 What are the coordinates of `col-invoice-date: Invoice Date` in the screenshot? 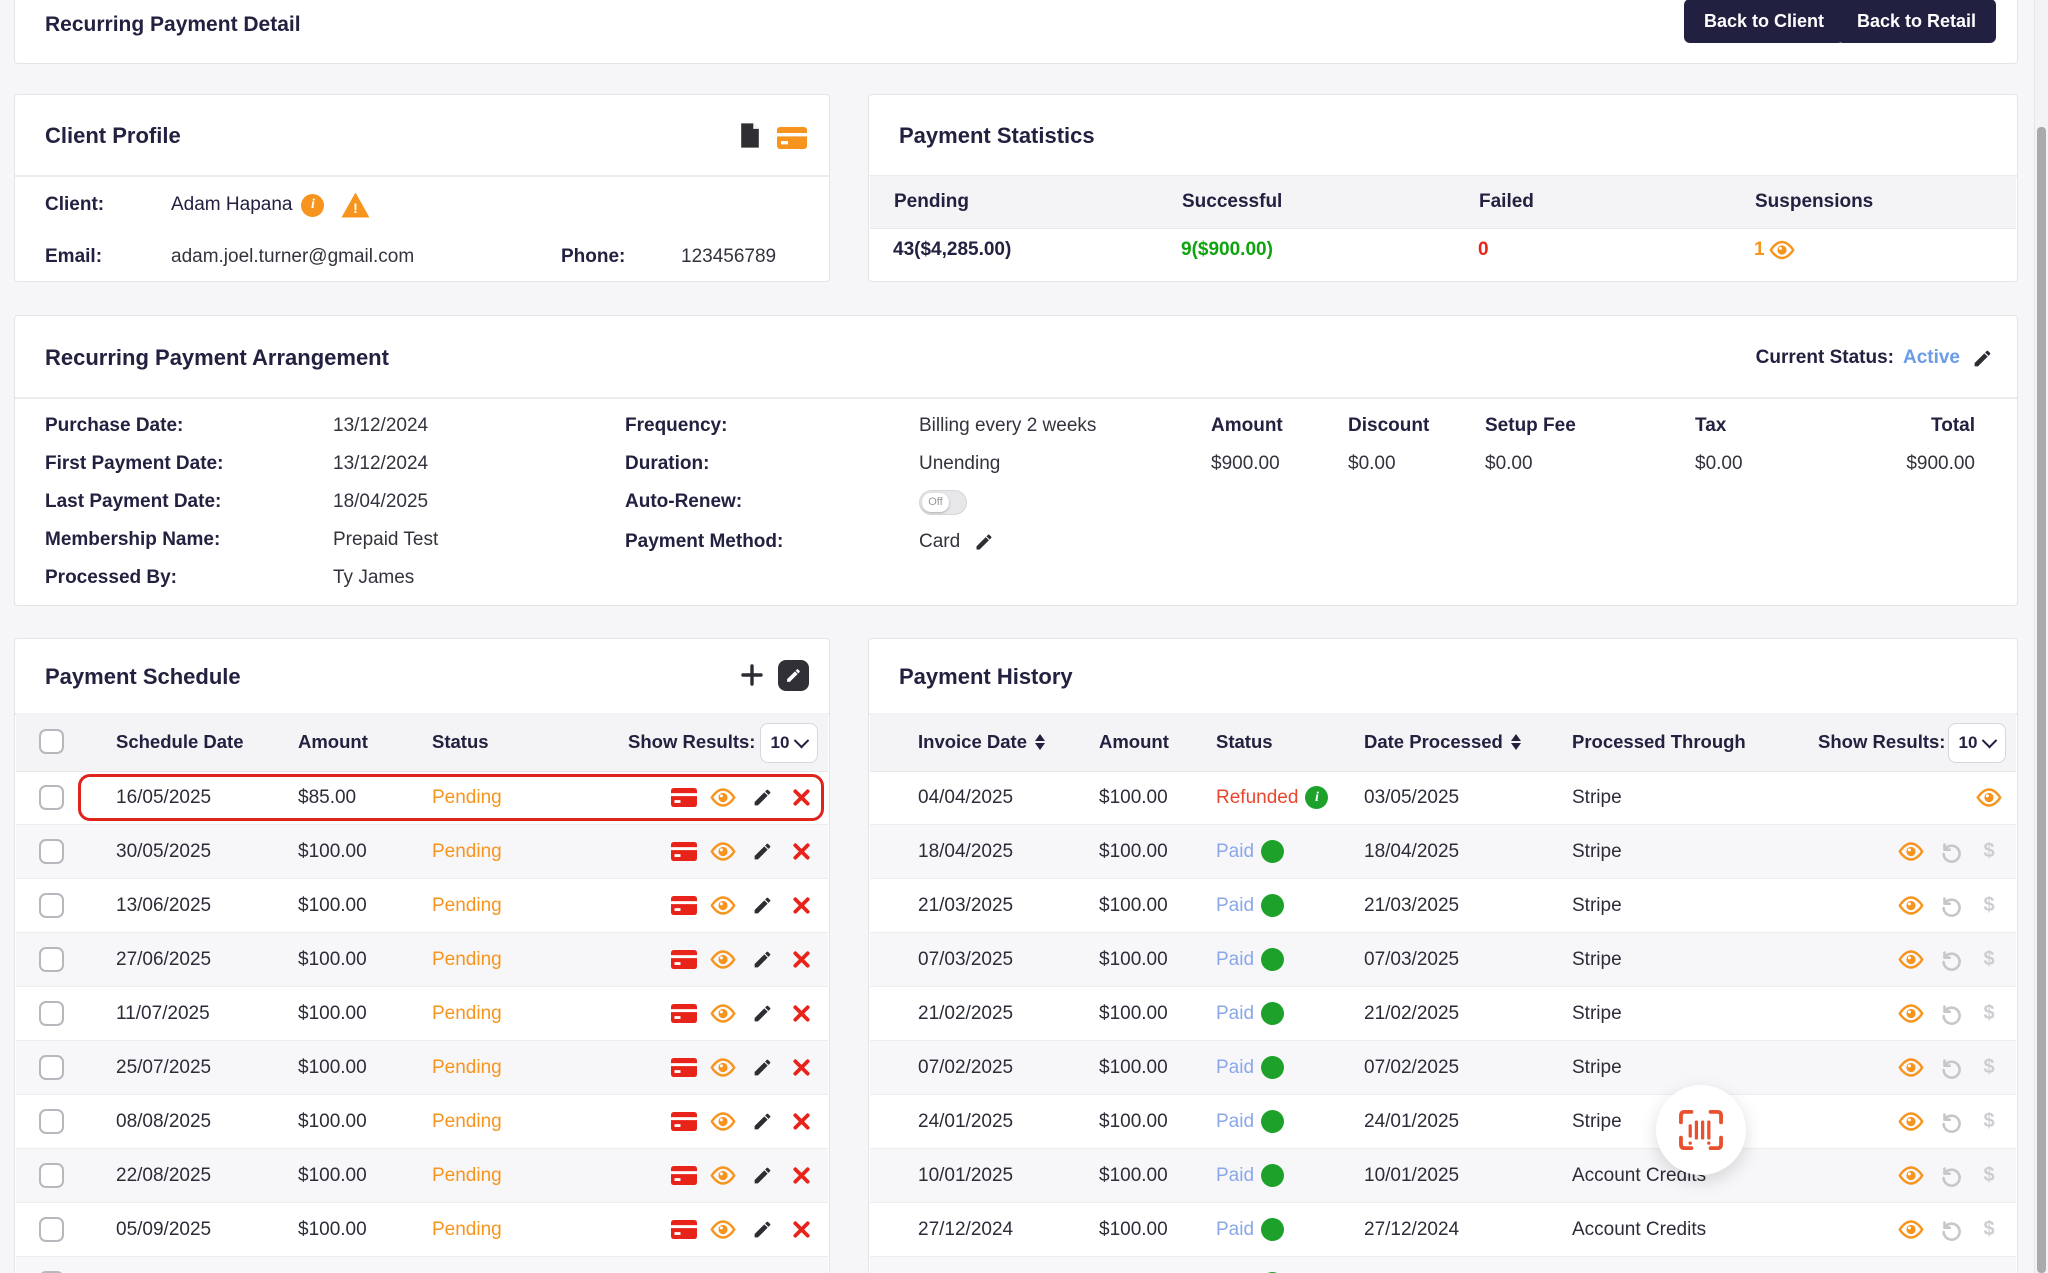 It's located at (981, 742).